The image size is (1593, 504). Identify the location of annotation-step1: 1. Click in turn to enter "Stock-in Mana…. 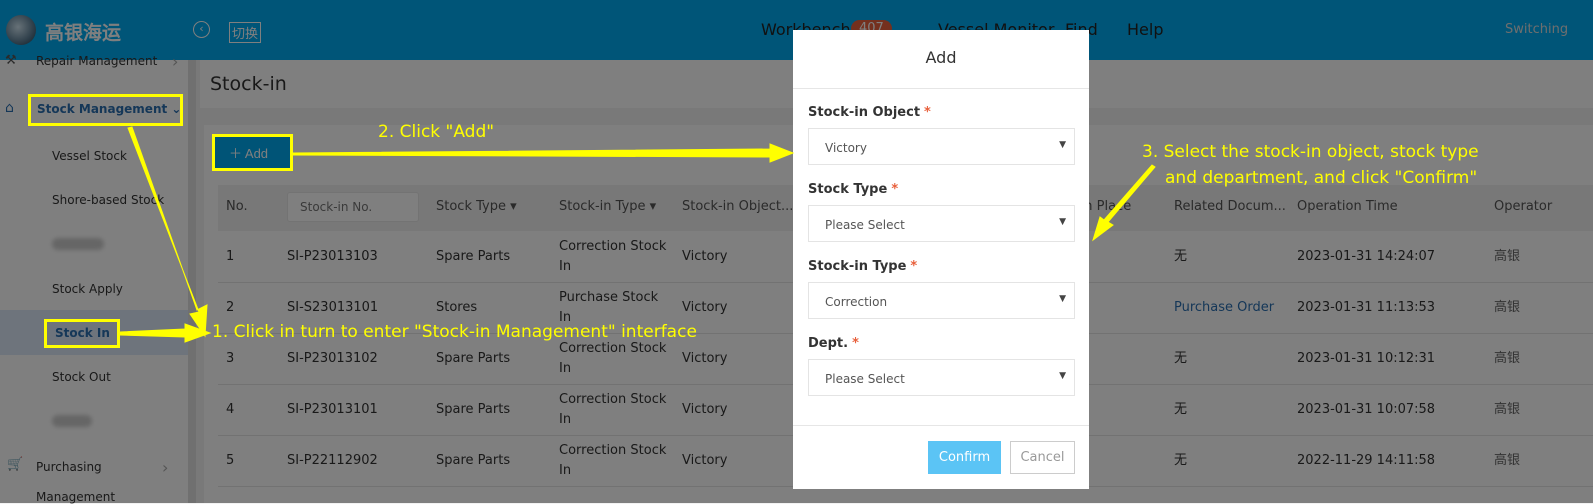
(454, 332).